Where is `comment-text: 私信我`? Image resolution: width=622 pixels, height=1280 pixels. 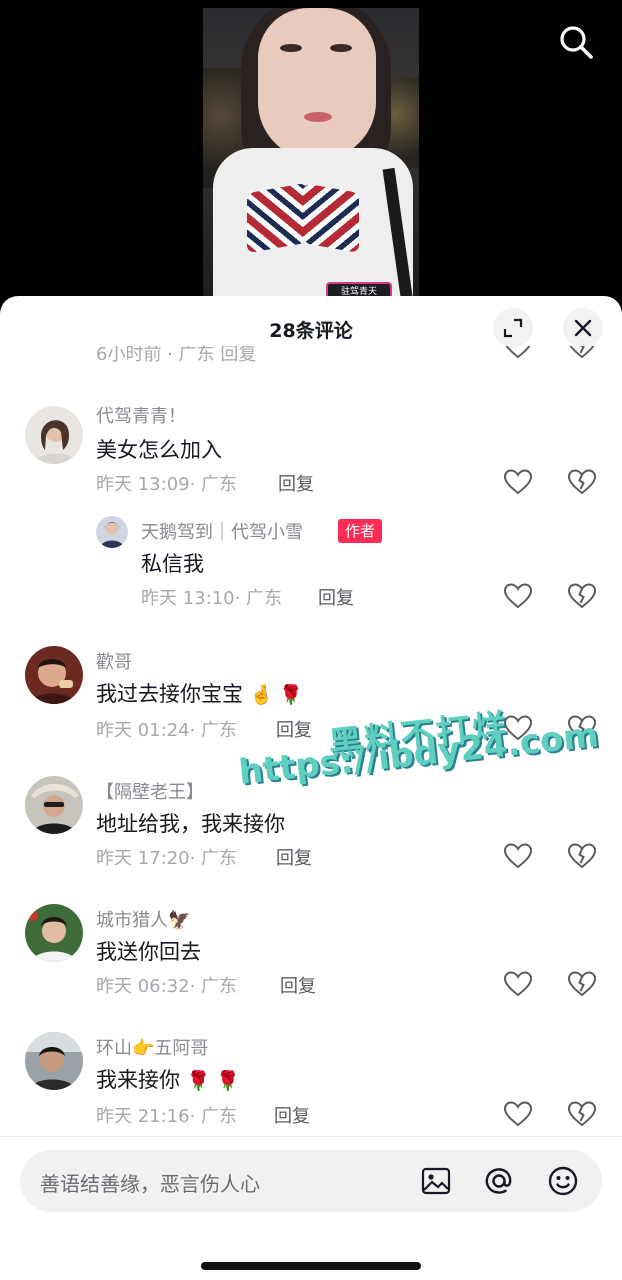 comment-text: 私信我 is located at coordinates (172, 564).